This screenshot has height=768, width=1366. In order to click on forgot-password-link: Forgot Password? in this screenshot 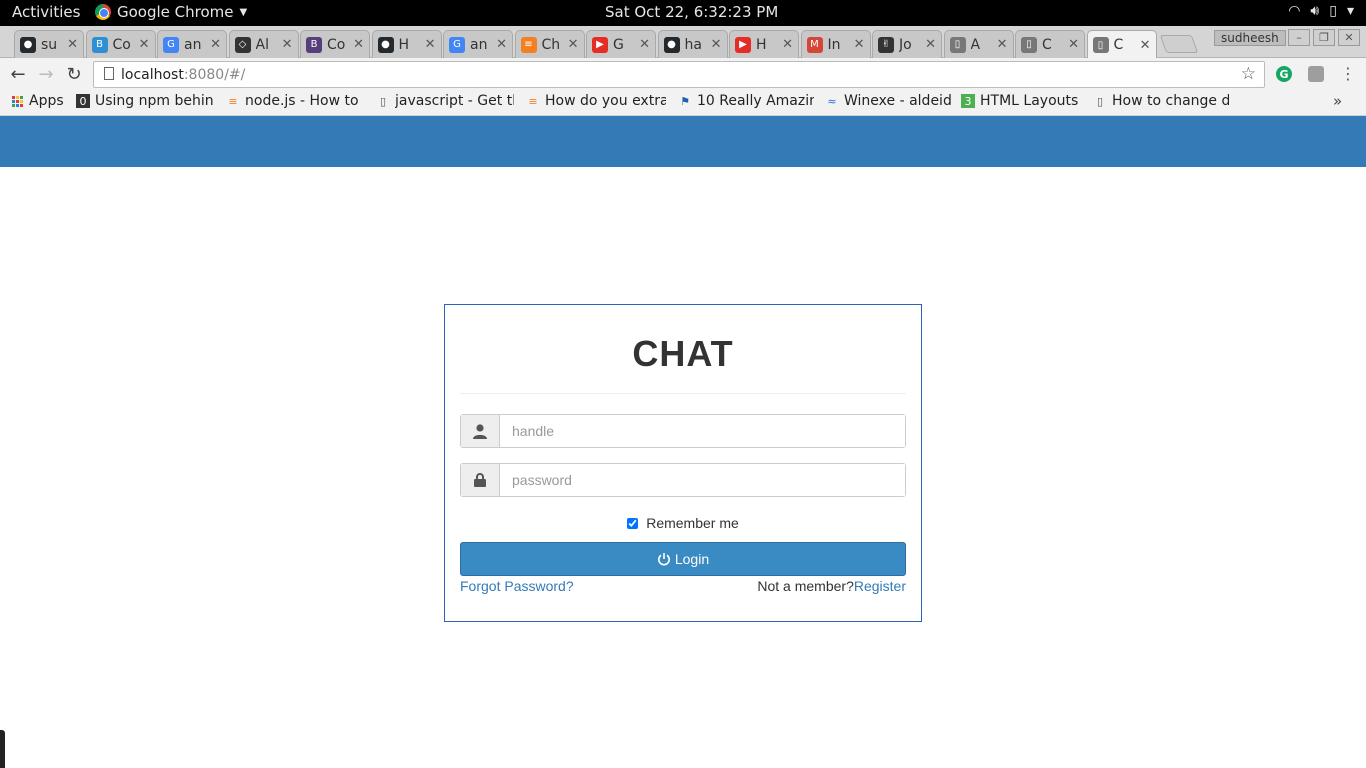, I will do `click(517, 586)`.